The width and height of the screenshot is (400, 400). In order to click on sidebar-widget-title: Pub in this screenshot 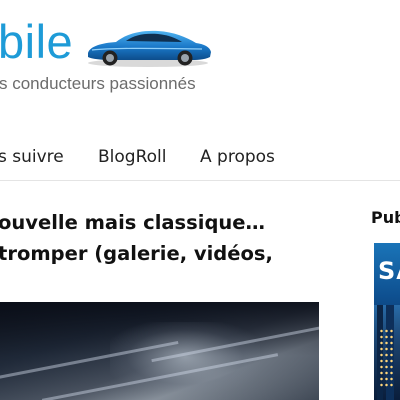, I will do `click(385, 217)`.